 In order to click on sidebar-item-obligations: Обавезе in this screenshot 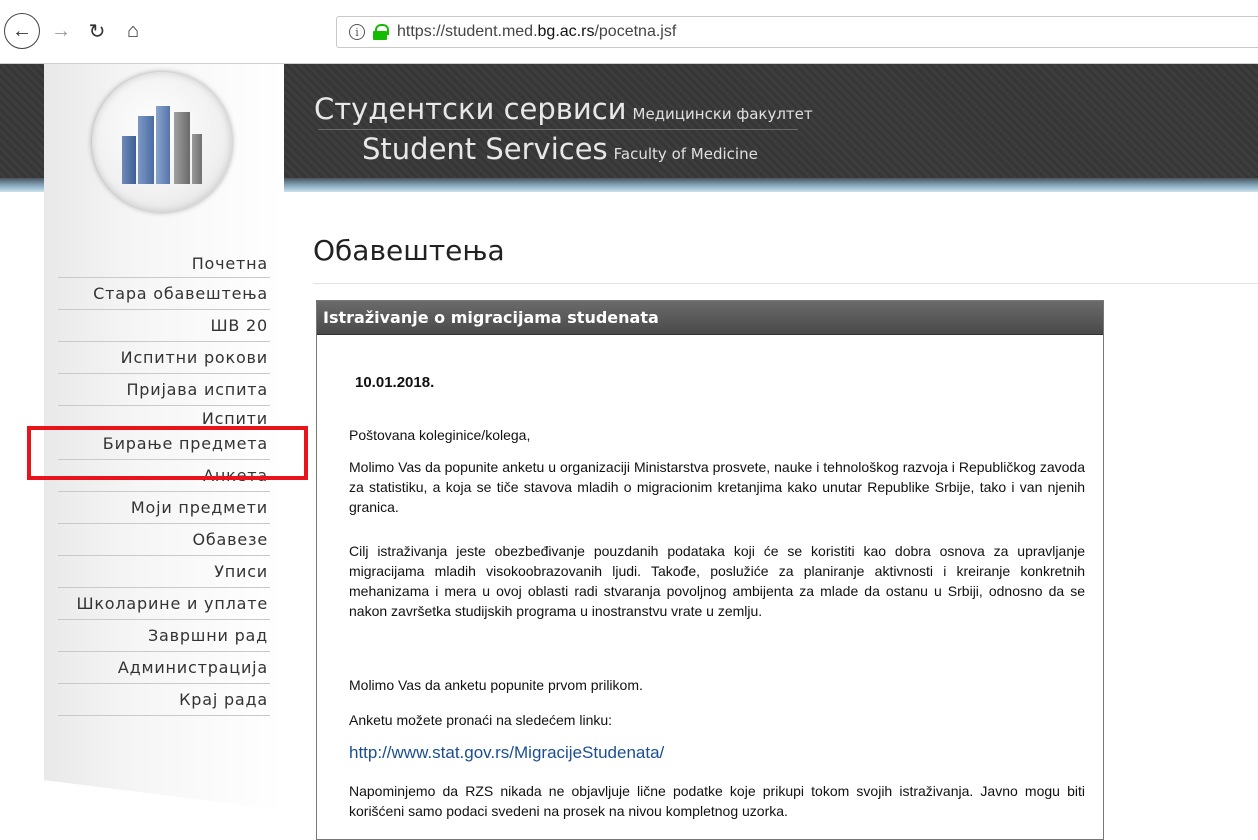, I will do `click(164, 540)`.